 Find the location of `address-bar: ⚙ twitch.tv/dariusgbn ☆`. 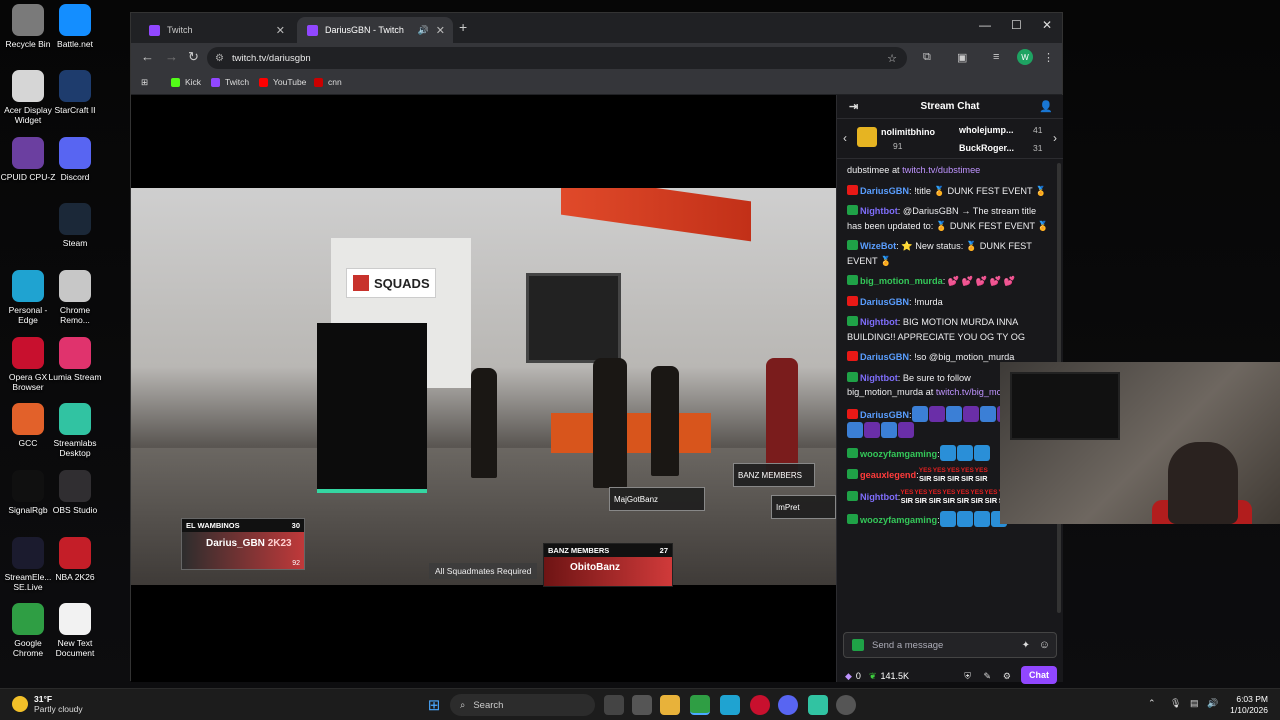

address-bar: ⚙ twitch.tv/dariusgbn ☆ is located at coordinates (557, 58).